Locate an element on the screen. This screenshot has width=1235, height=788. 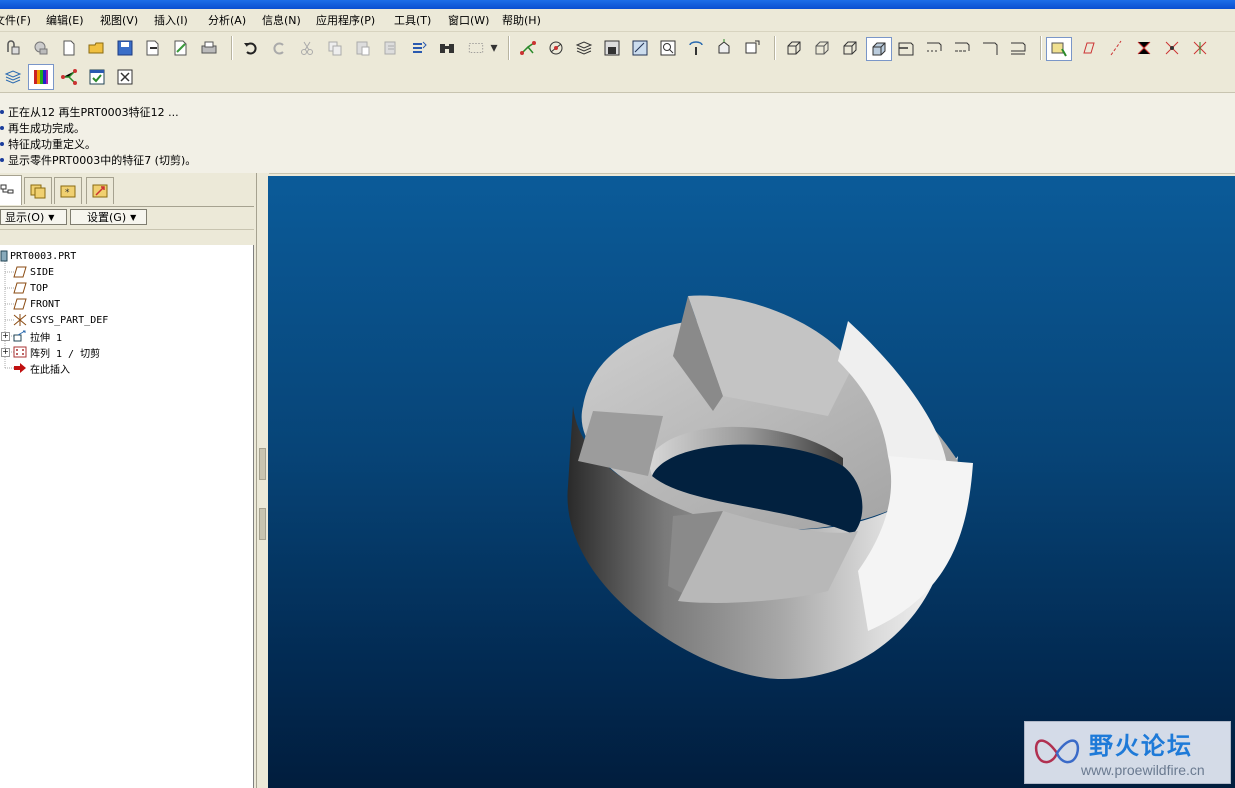
hidden-line-icon is located at coordinates (822, 48).